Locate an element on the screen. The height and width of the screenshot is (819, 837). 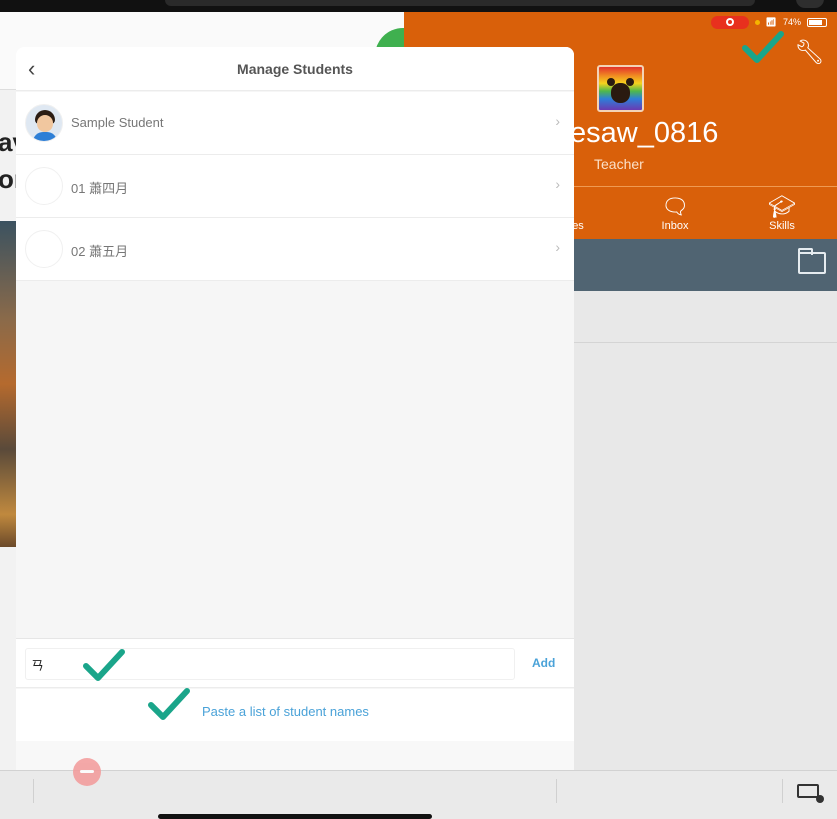
keyboard-icon is located at coordinates (810, 793).